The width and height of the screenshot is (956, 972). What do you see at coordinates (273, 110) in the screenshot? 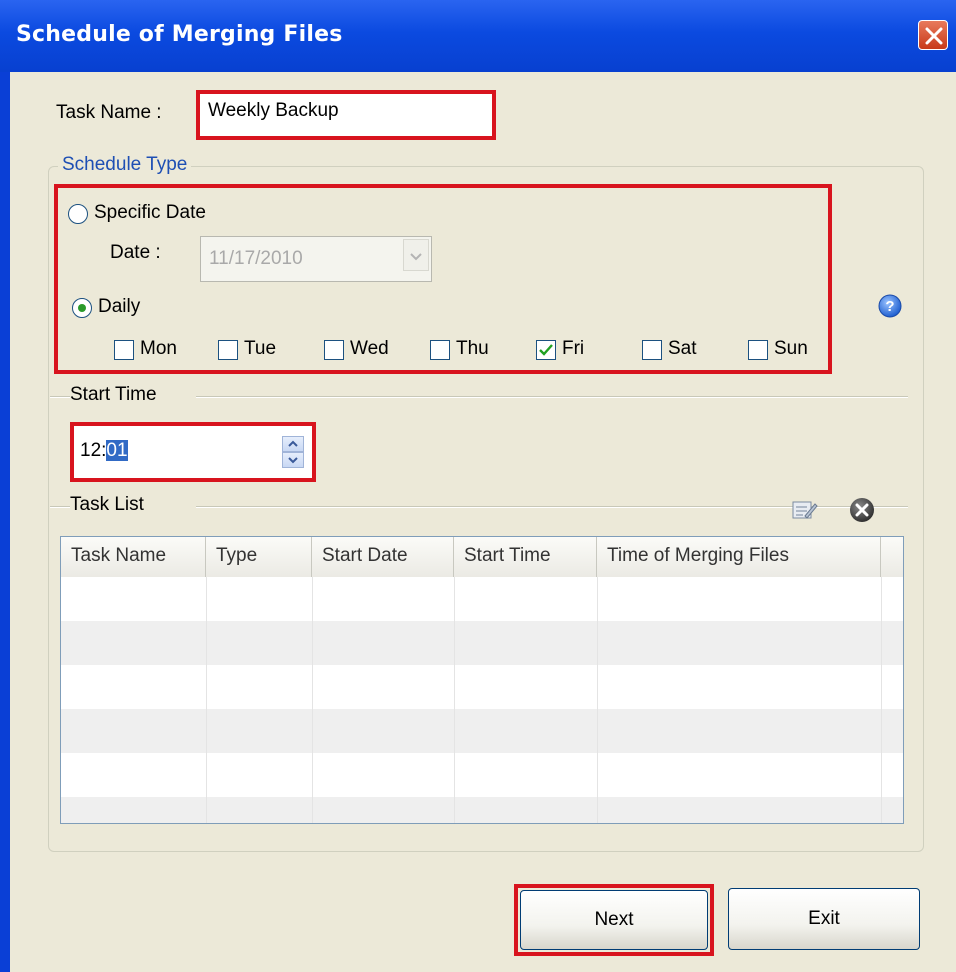
I see `task-name-value: Weekly Backup` at bounding box center [273, 110].